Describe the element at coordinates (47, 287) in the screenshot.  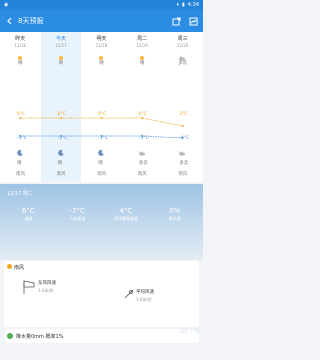
I see `wind-direction-block: 东风风速 3.6米/秒` at that location.